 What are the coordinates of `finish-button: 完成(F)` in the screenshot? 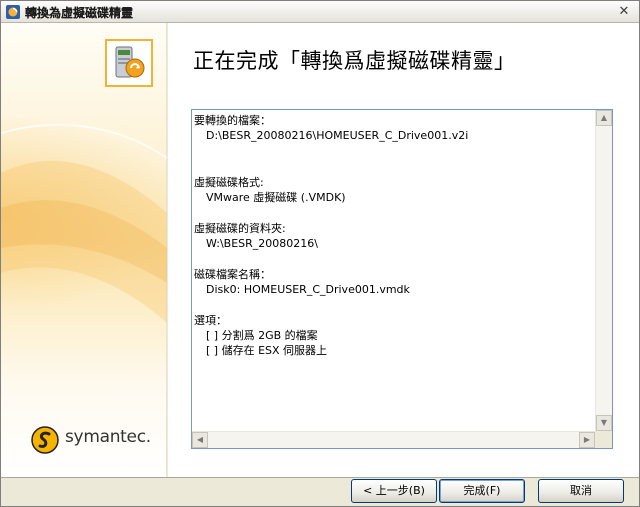 It's located at (482, 491).